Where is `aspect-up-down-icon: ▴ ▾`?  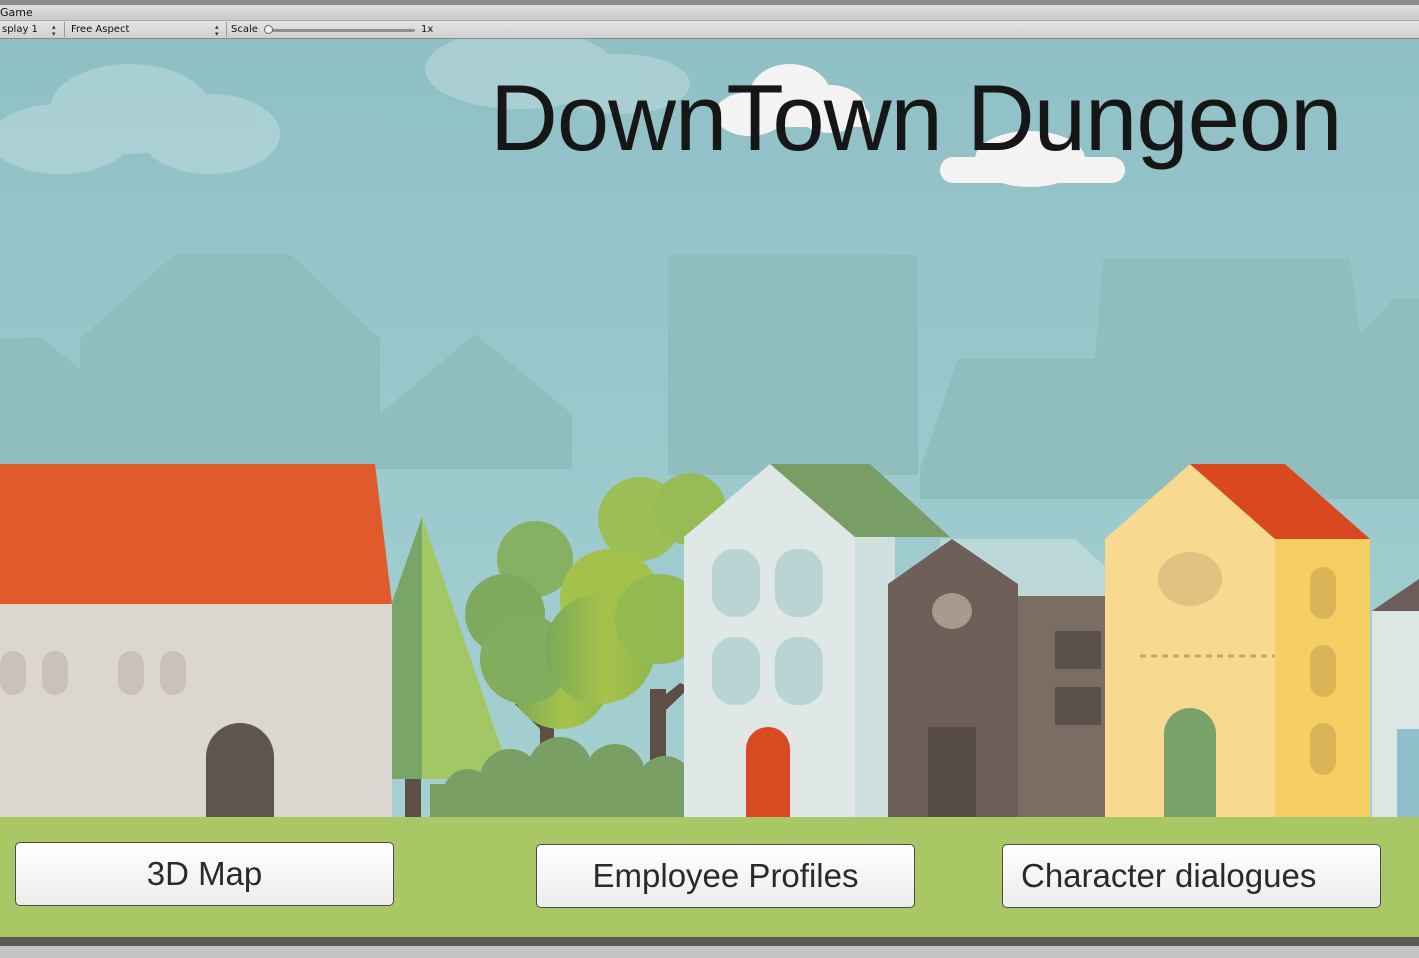 aspect-up-down-icon: ▴ ▾ is located at coordinates (217, 30).